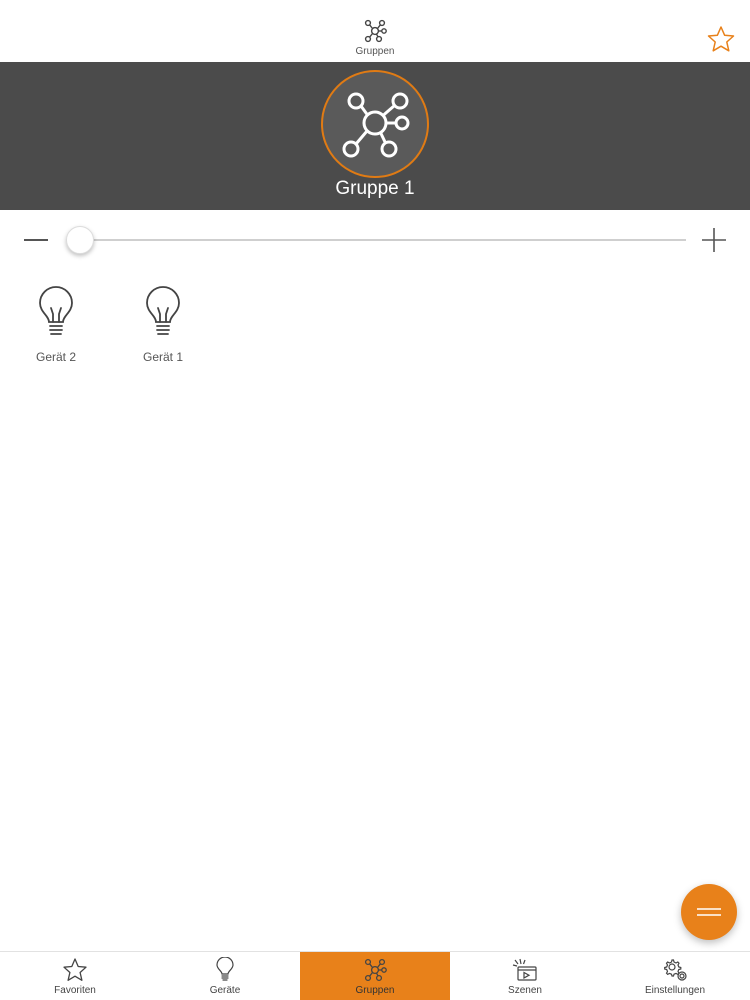 Image resolution: width=750 pixels, height=1000 pixels. I want to click on plus-icon, so click(714, 240).